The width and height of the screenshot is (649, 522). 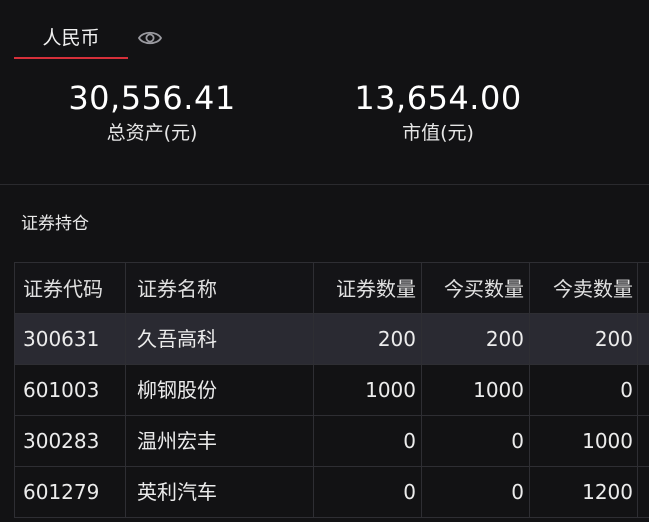 I want to click on cell-code: 601279, so click(x=69, y=492).